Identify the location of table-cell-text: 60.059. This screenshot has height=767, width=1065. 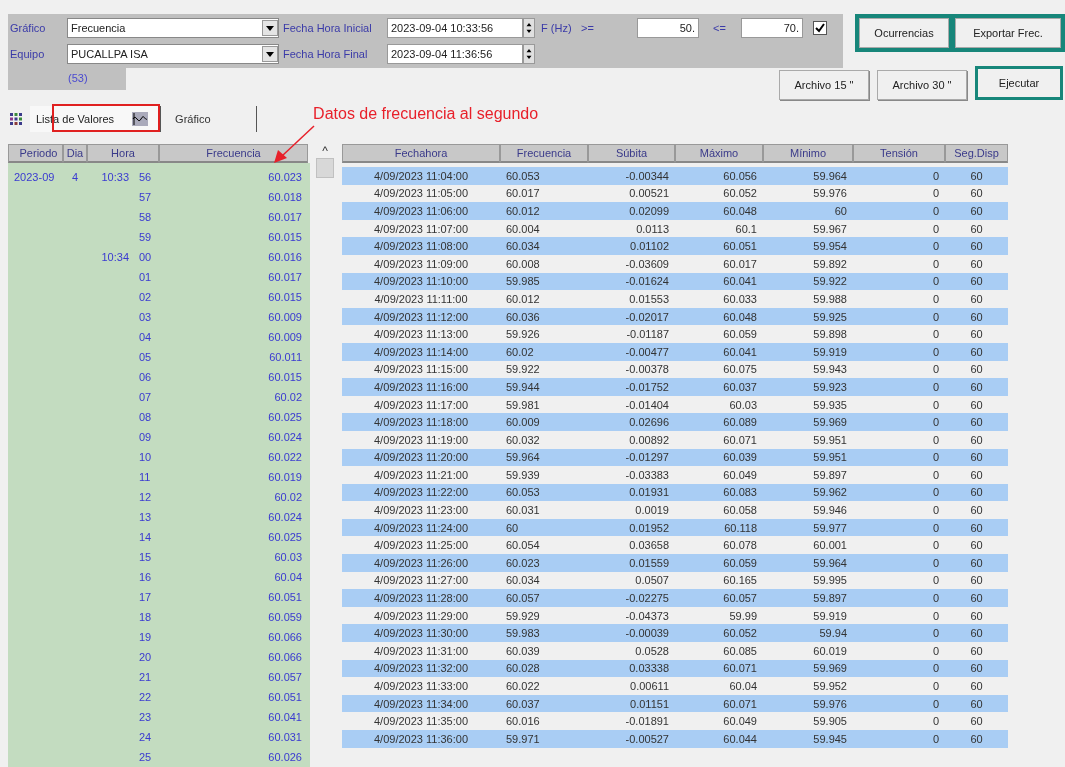
(740, 334).